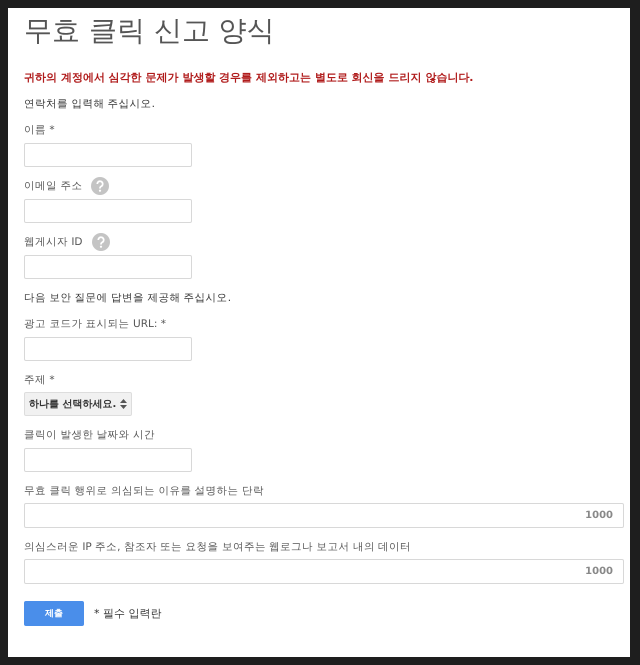 The height and width of the screenshot is (665, 640). I want to click on field-label: 무효 클릭 행위로 의심되는 이유를 설명하는 단락, so click(144, 491).